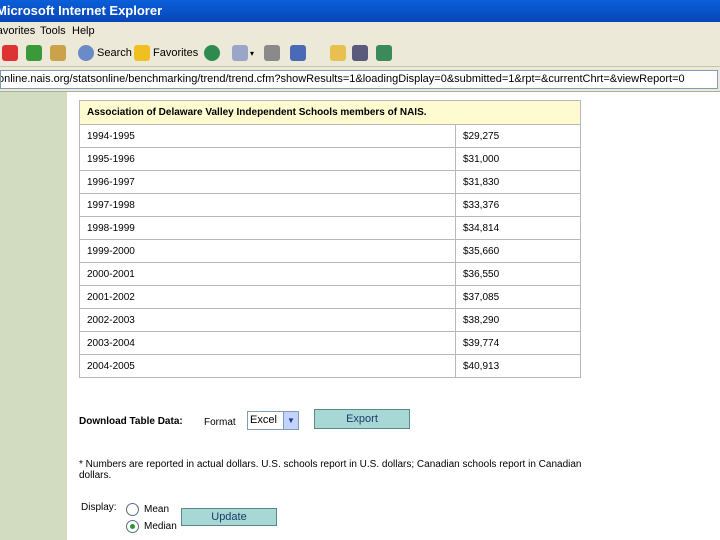 The height and width of the screenshot is (540, 720). I want to click on home-button, so click(58, 53).